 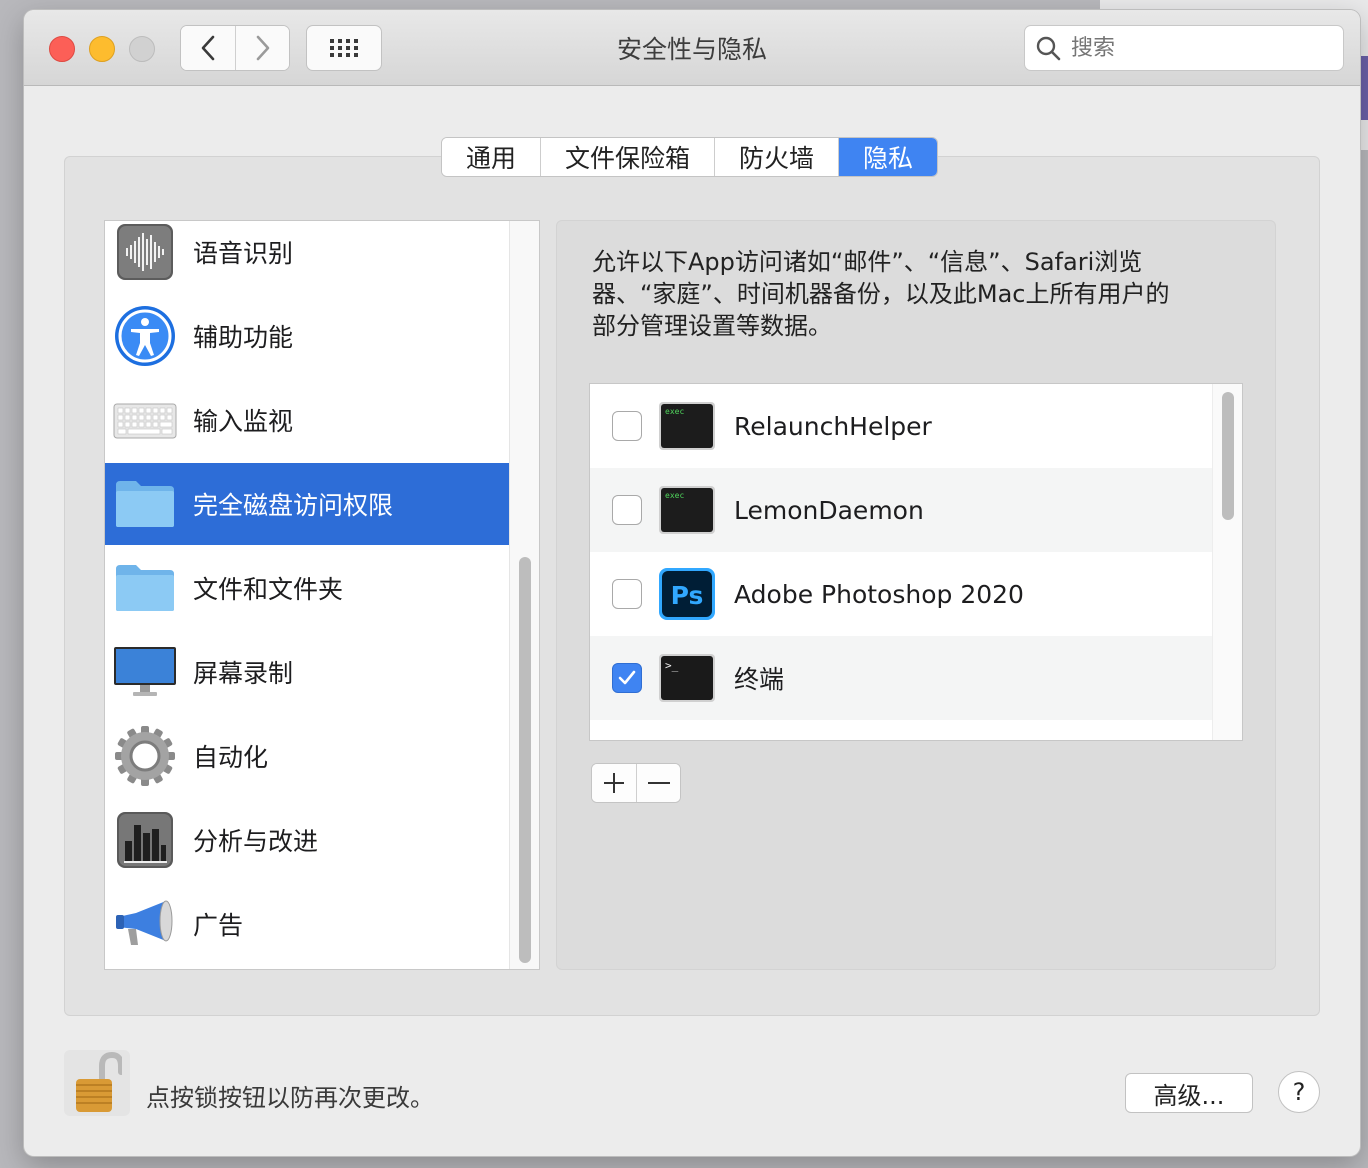 What do you see at coordinates (627, 157) in the screenshot?
I see `tab-filevault: 文件保险箱` at bounding box center [627, 157].